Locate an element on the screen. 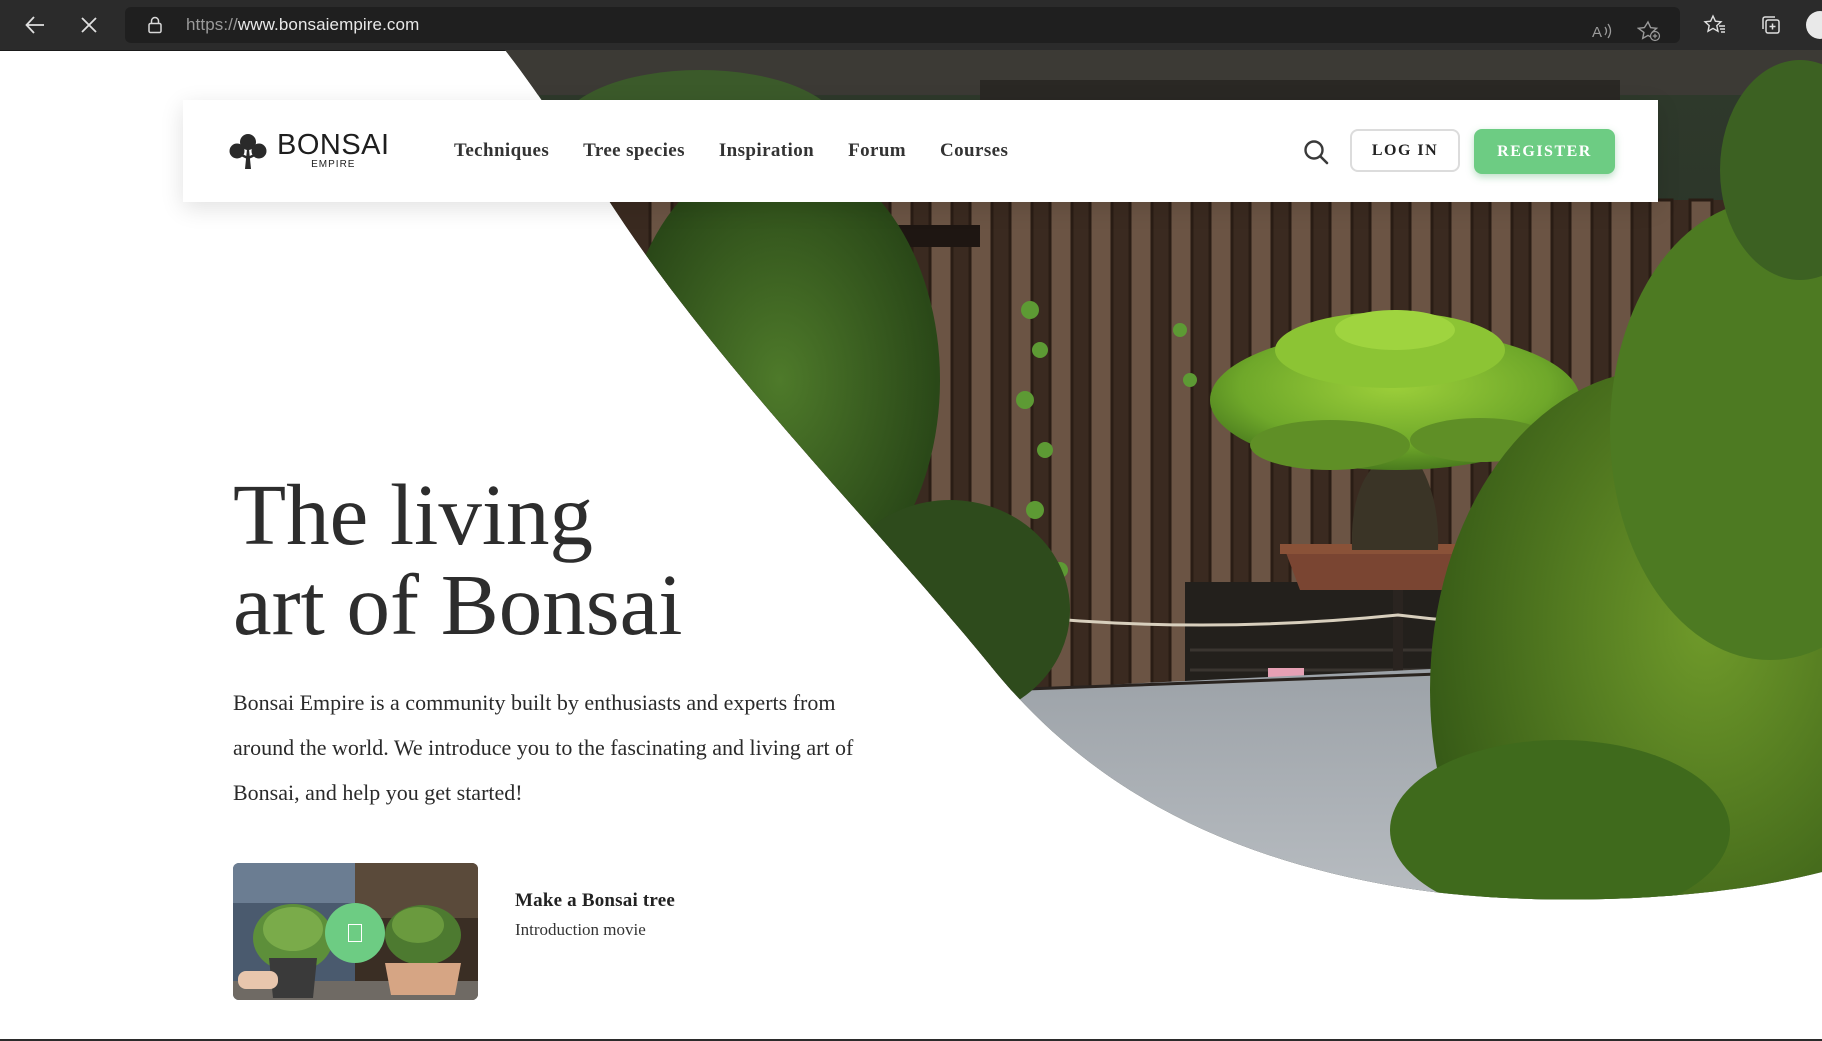  bonsai-logo-icon is located at coordinates (248, 151).